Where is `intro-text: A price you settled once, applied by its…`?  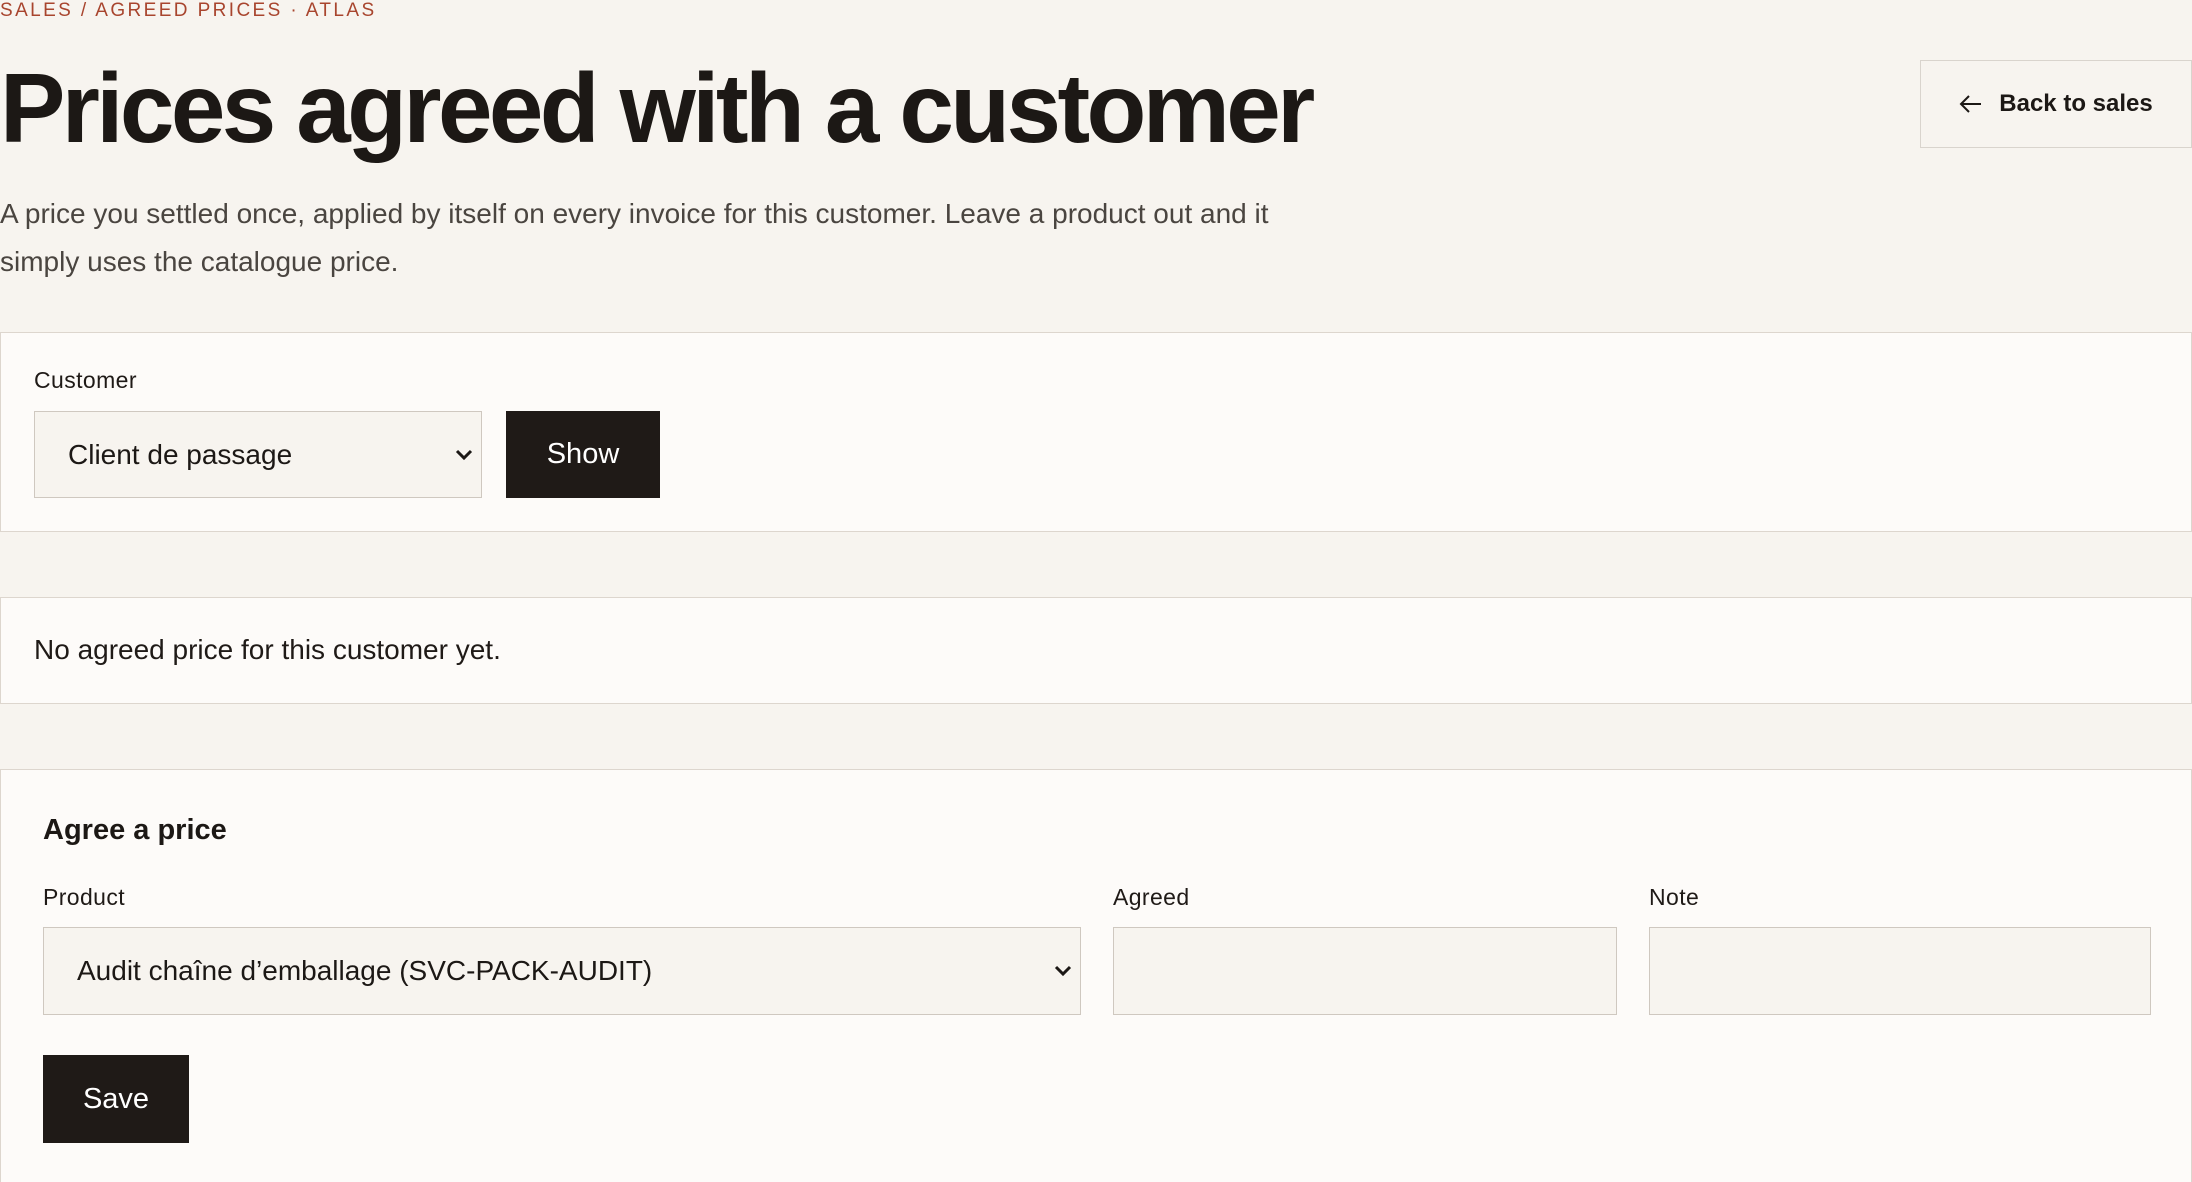 intro-text: A price you settled once, applied by its… is located at coordinates (634, 237).